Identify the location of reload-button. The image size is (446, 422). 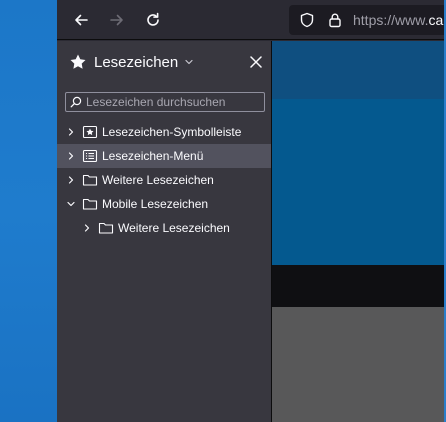
(153, 20).